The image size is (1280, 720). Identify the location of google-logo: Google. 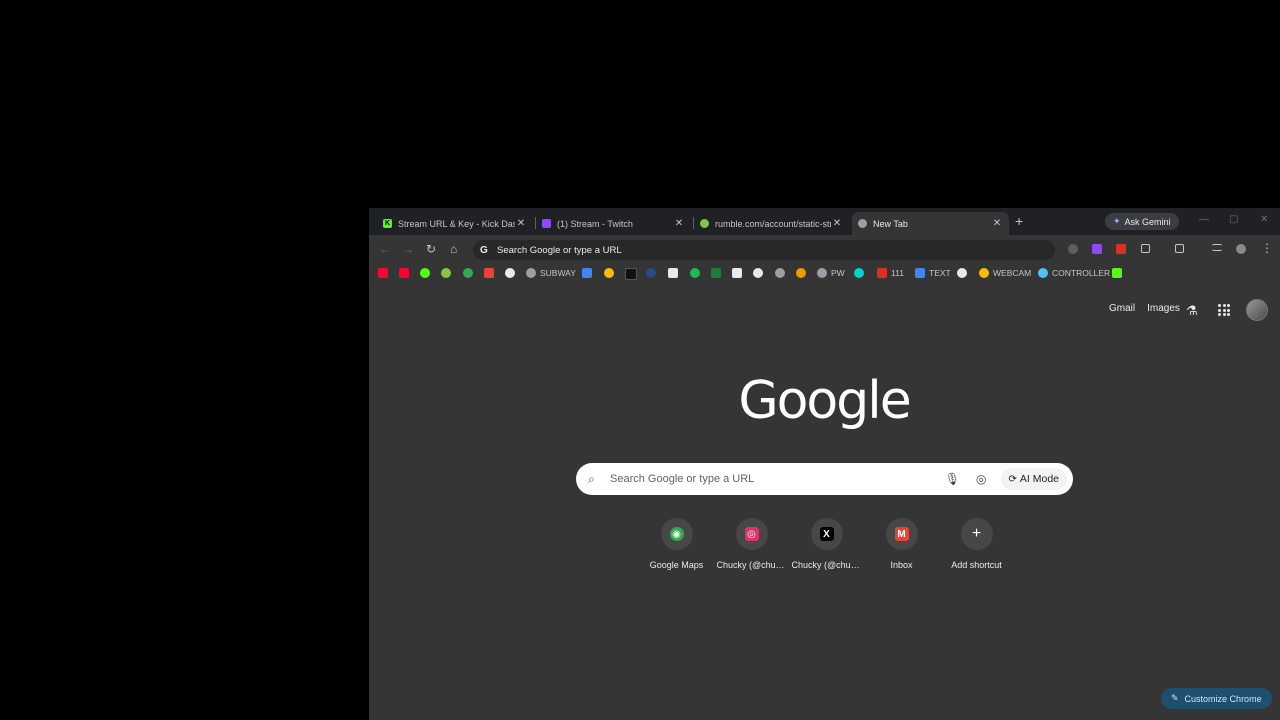
(824, 401).